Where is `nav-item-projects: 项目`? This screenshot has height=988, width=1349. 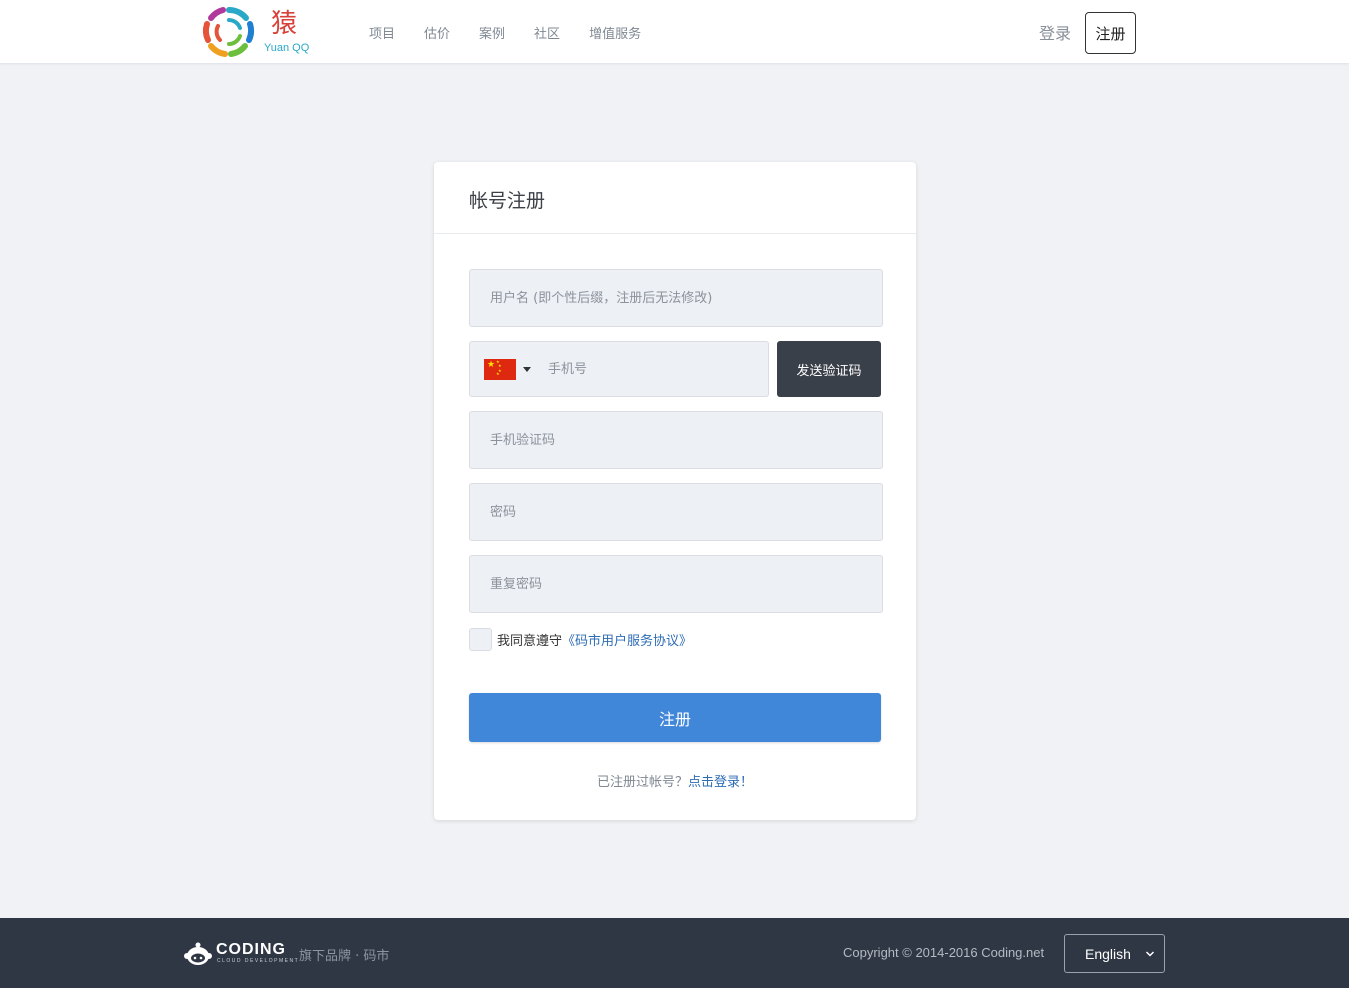
nav-item-projects: 项目 is located at coordinates (382, 32).